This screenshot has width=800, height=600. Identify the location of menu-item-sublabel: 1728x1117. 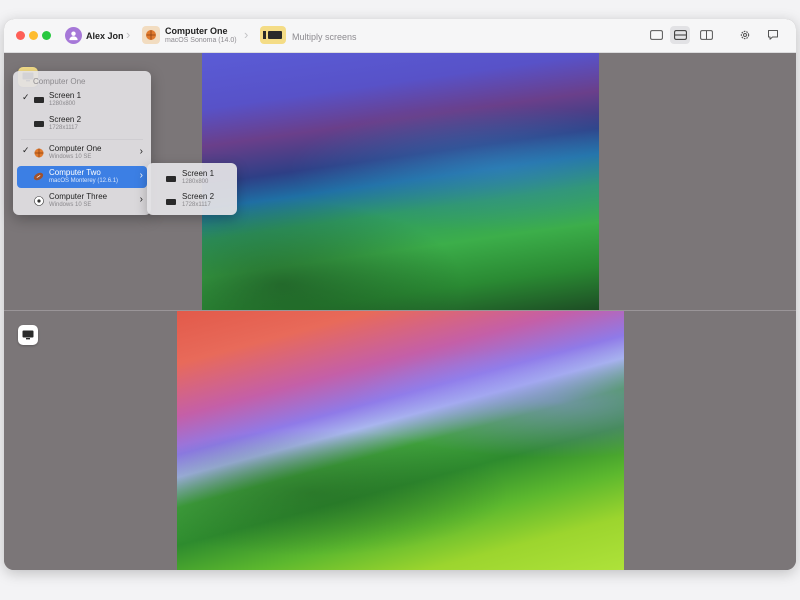
(63, 128).